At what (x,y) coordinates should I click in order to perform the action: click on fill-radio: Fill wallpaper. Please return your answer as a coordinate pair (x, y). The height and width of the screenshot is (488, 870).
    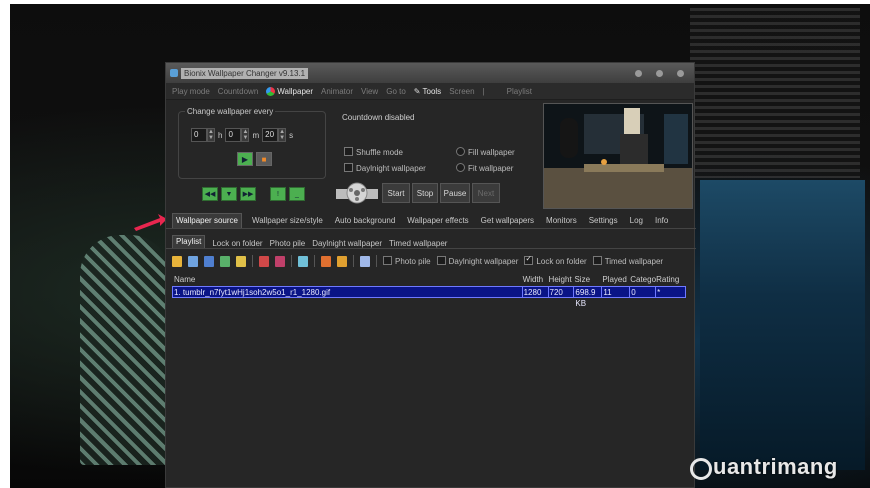
    Looking at the image, I should click on (485, 152).